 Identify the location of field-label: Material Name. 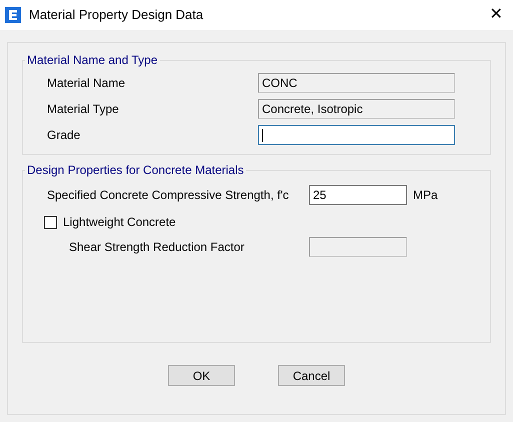
(86, 83).